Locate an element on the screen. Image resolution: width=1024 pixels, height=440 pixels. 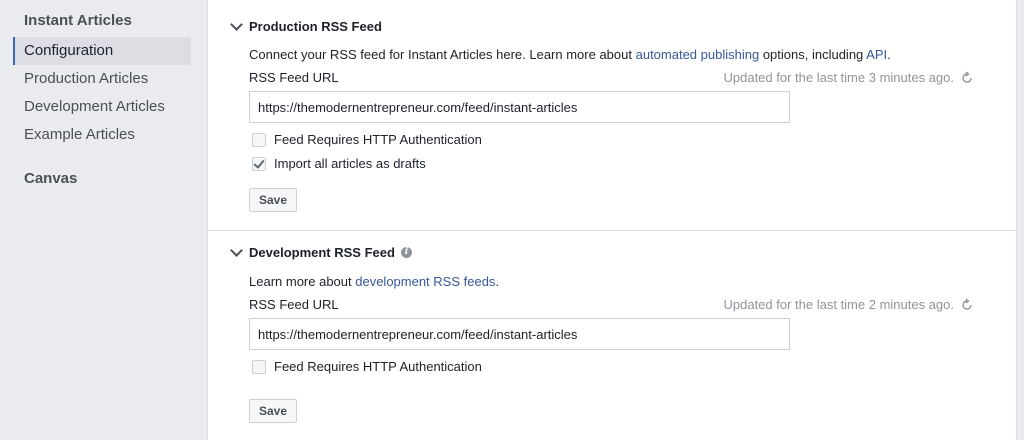
development-auth-checkbox-row: Feed Requires HTTP Authentication is located at coordinates (367, 366).